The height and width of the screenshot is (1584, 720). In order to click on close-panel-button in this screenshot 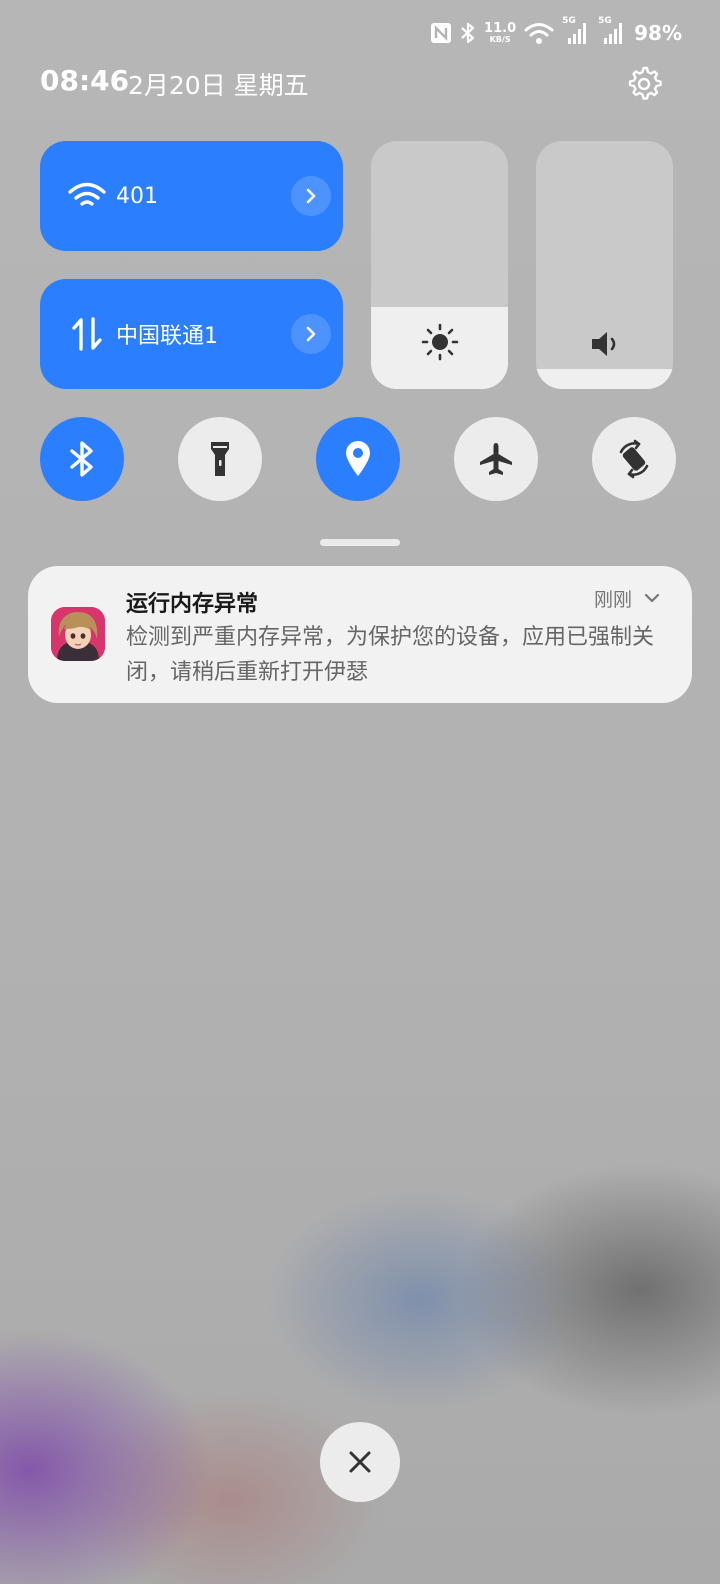, I will do `click(360, 1462)`.